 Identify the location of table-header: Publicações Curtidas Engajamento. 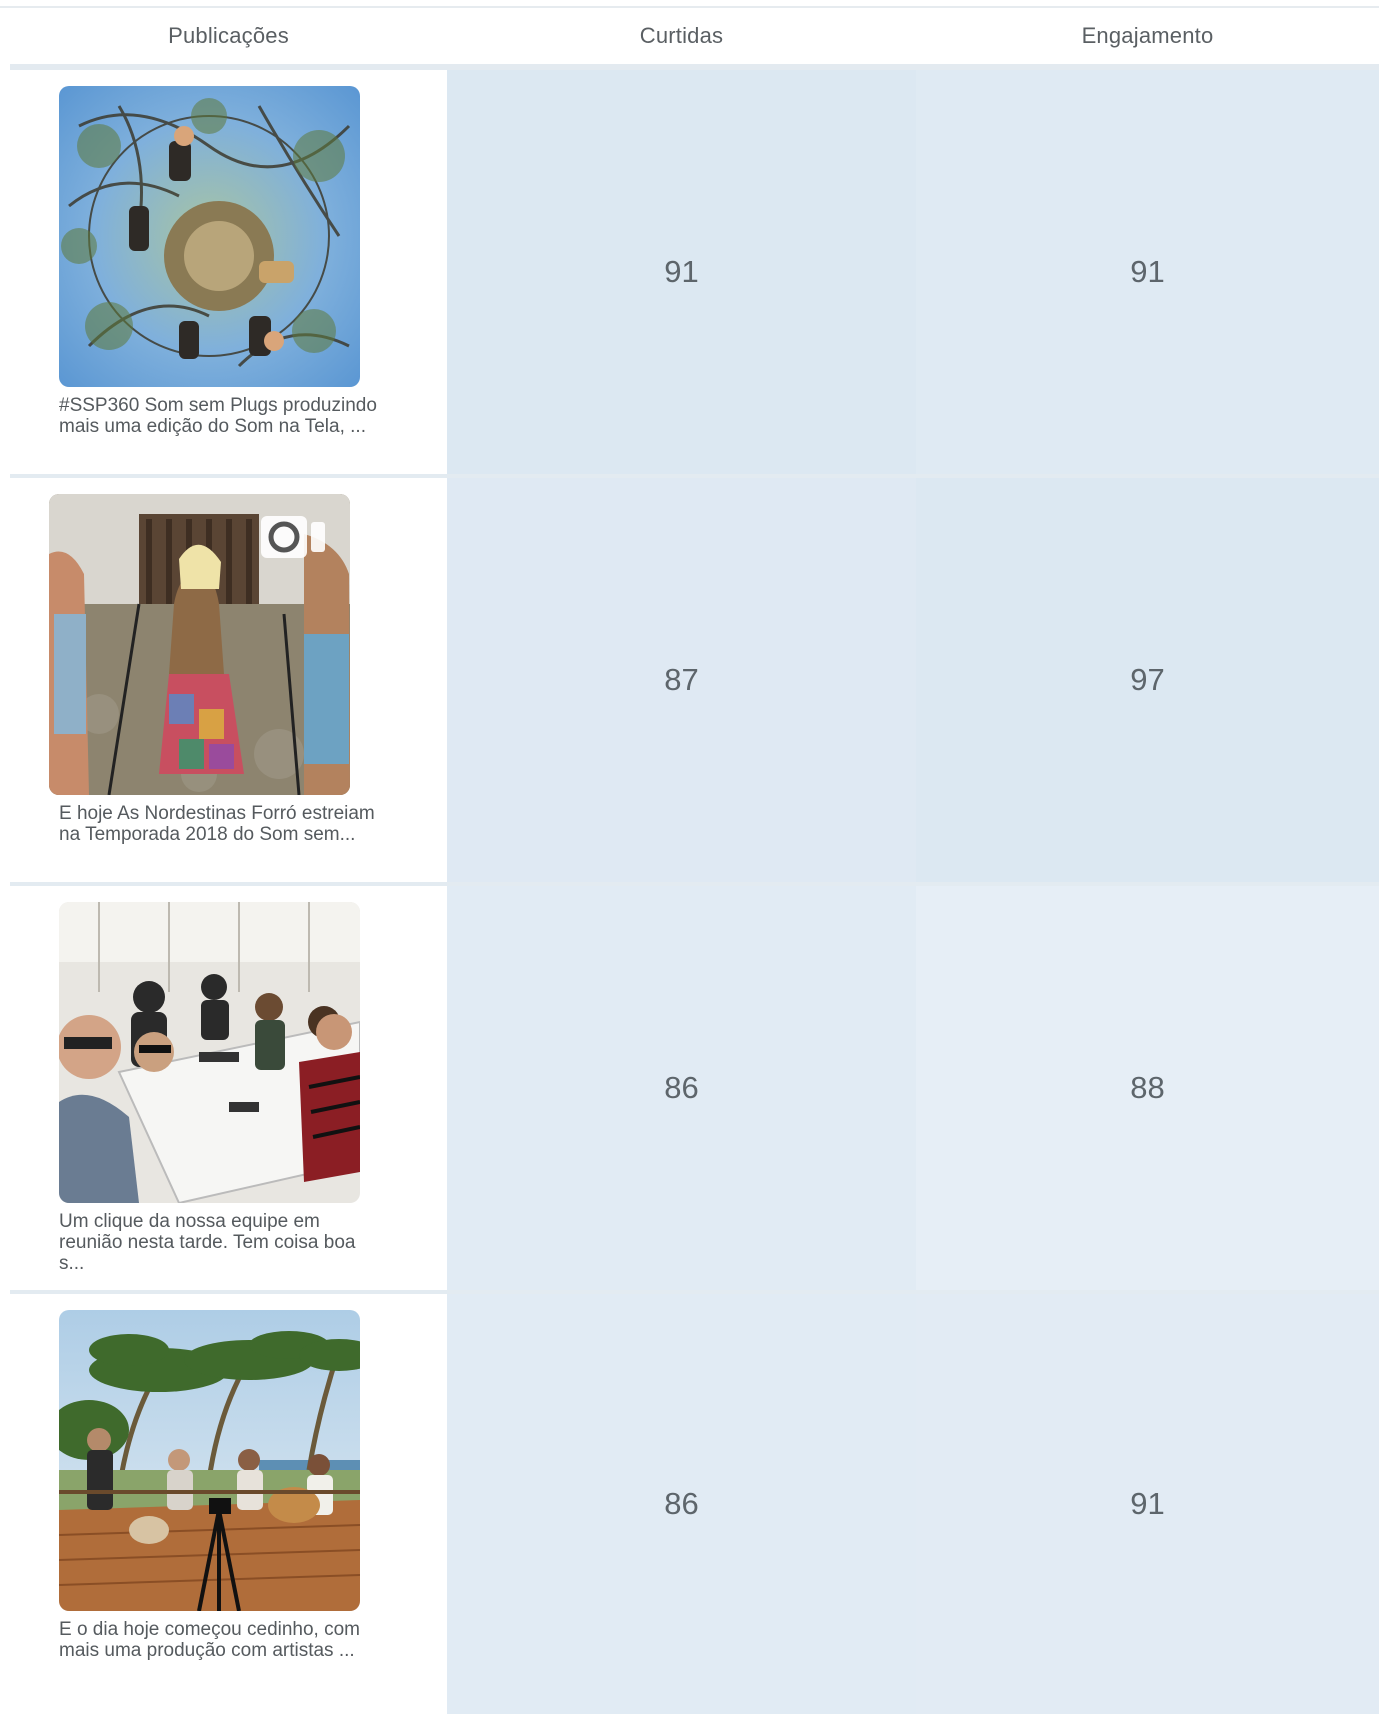
(694, 39).